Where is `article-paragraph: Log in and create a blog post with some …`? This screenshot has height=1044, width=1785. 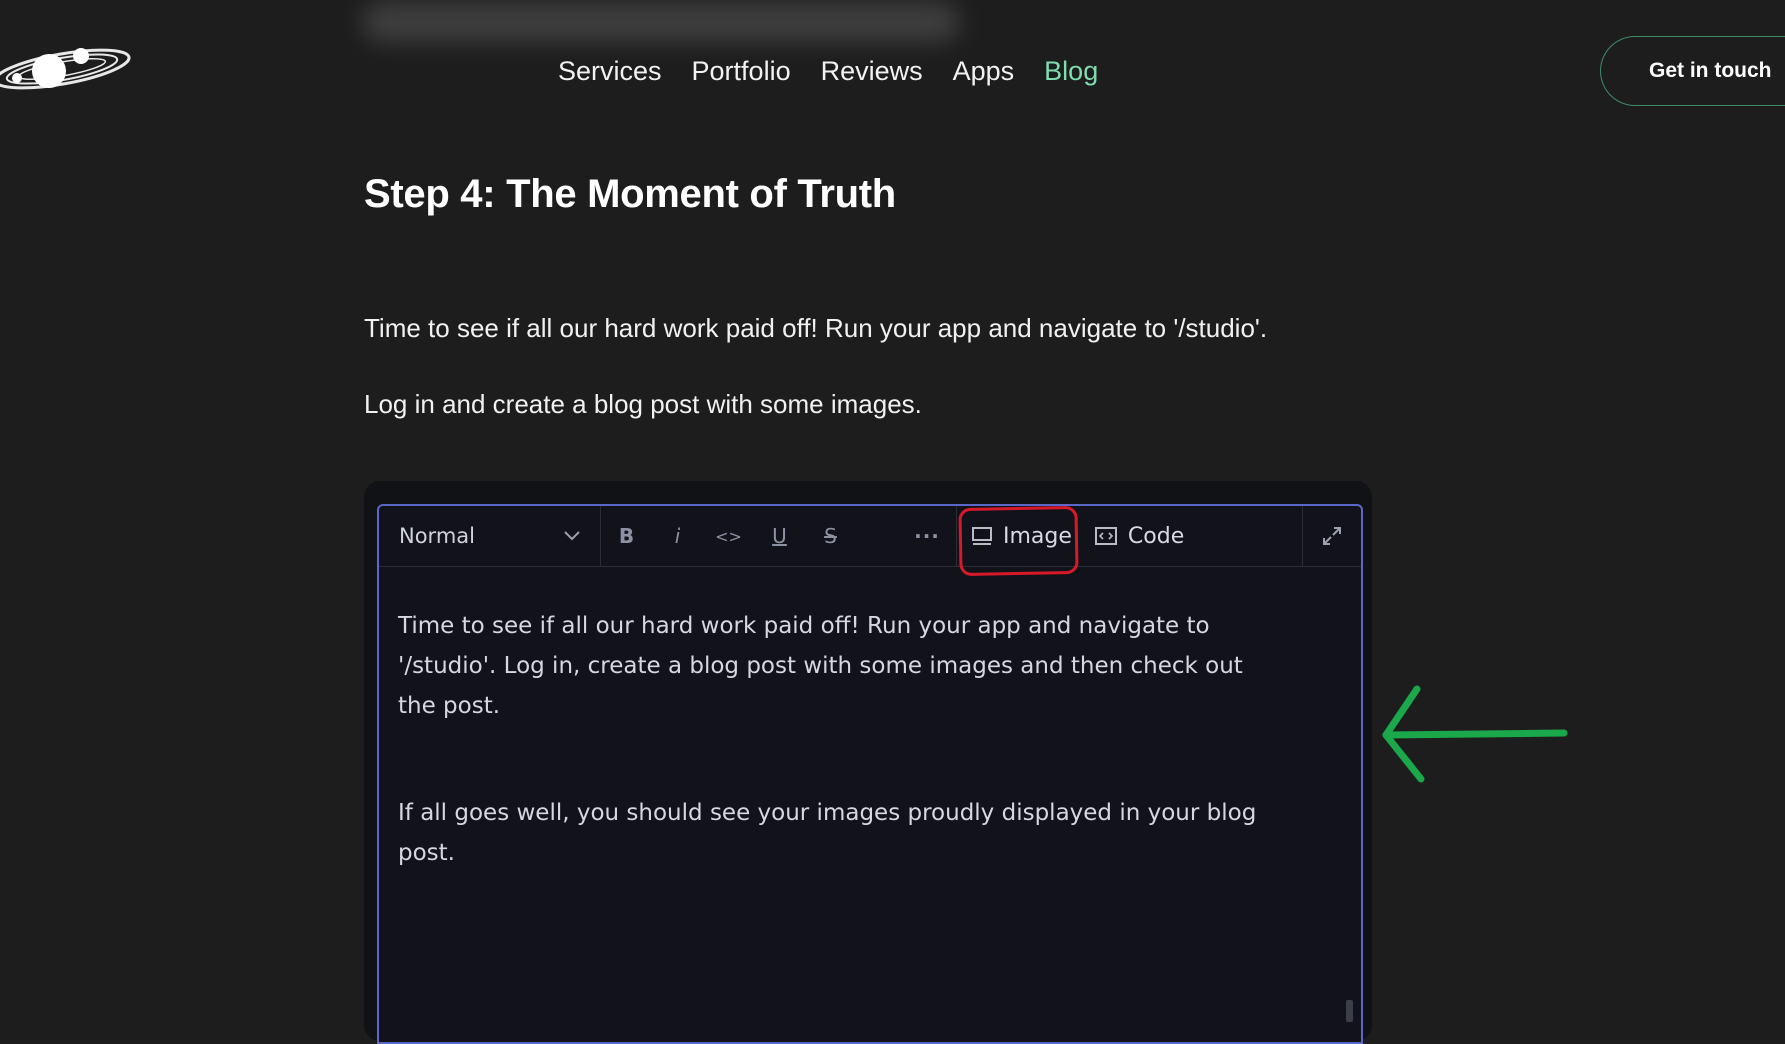 article-paragraph: Log in and create a blog post with some … is located at coordinates (643, 404).